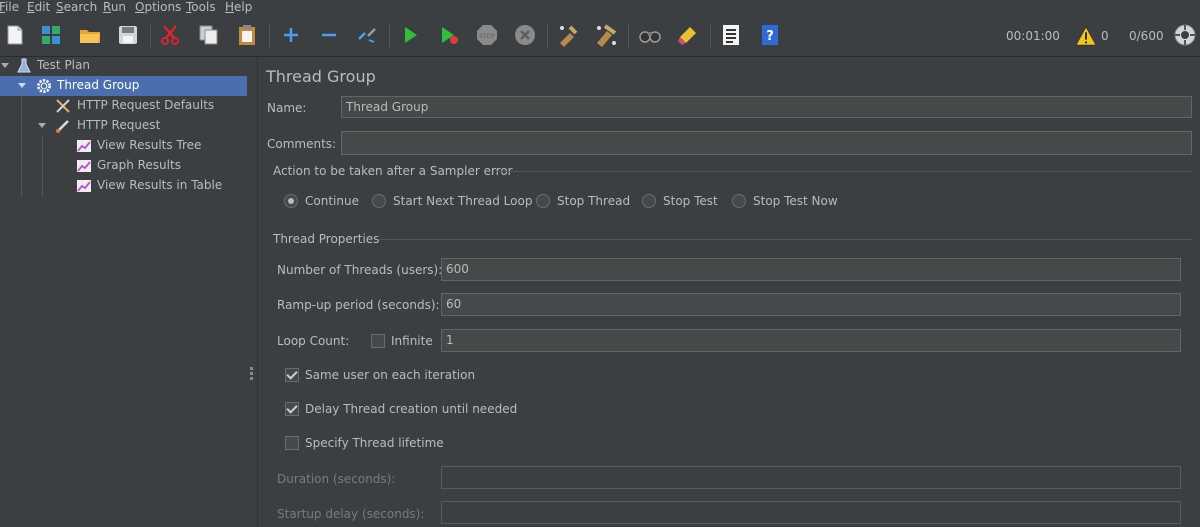 The height and width of the screenshot is (527, 1200). I want to click on specify-lifetime-label: Specify Thread lifetime, so click(374, 443).